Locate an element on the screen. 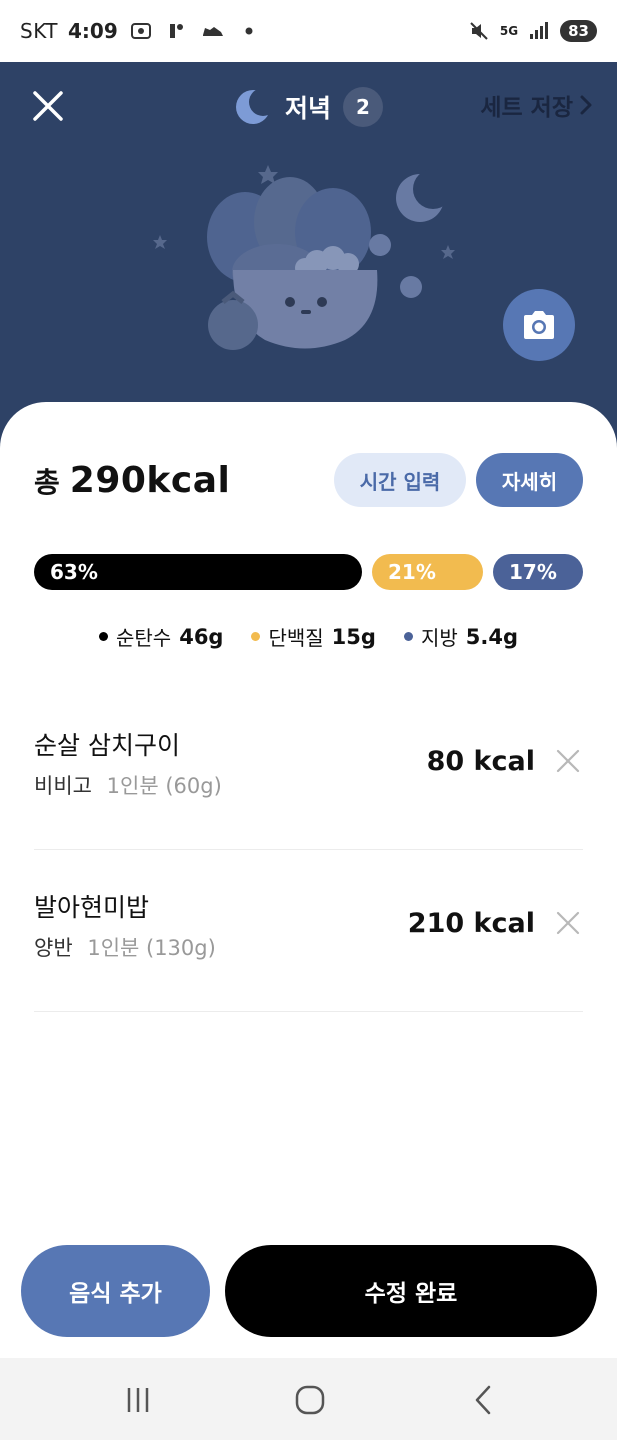 Image resolution: width=617 pixels, height=1440 pixels. status-right: 5G 83 is located at coordinates (531, 31).